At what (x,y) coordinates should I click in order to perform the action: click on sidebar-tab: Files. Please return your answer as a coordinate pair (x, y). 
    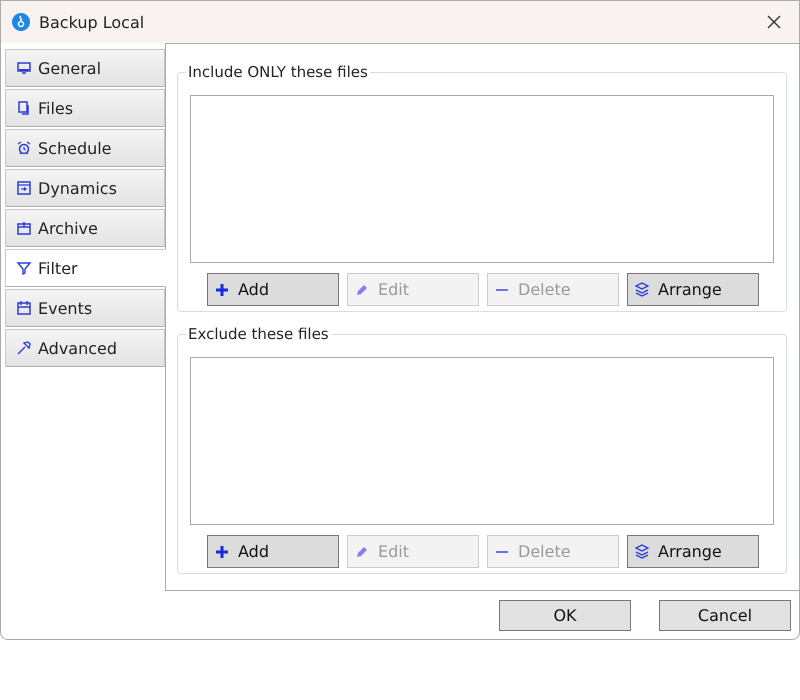
    Looking at the image, I should click on (85, 108).